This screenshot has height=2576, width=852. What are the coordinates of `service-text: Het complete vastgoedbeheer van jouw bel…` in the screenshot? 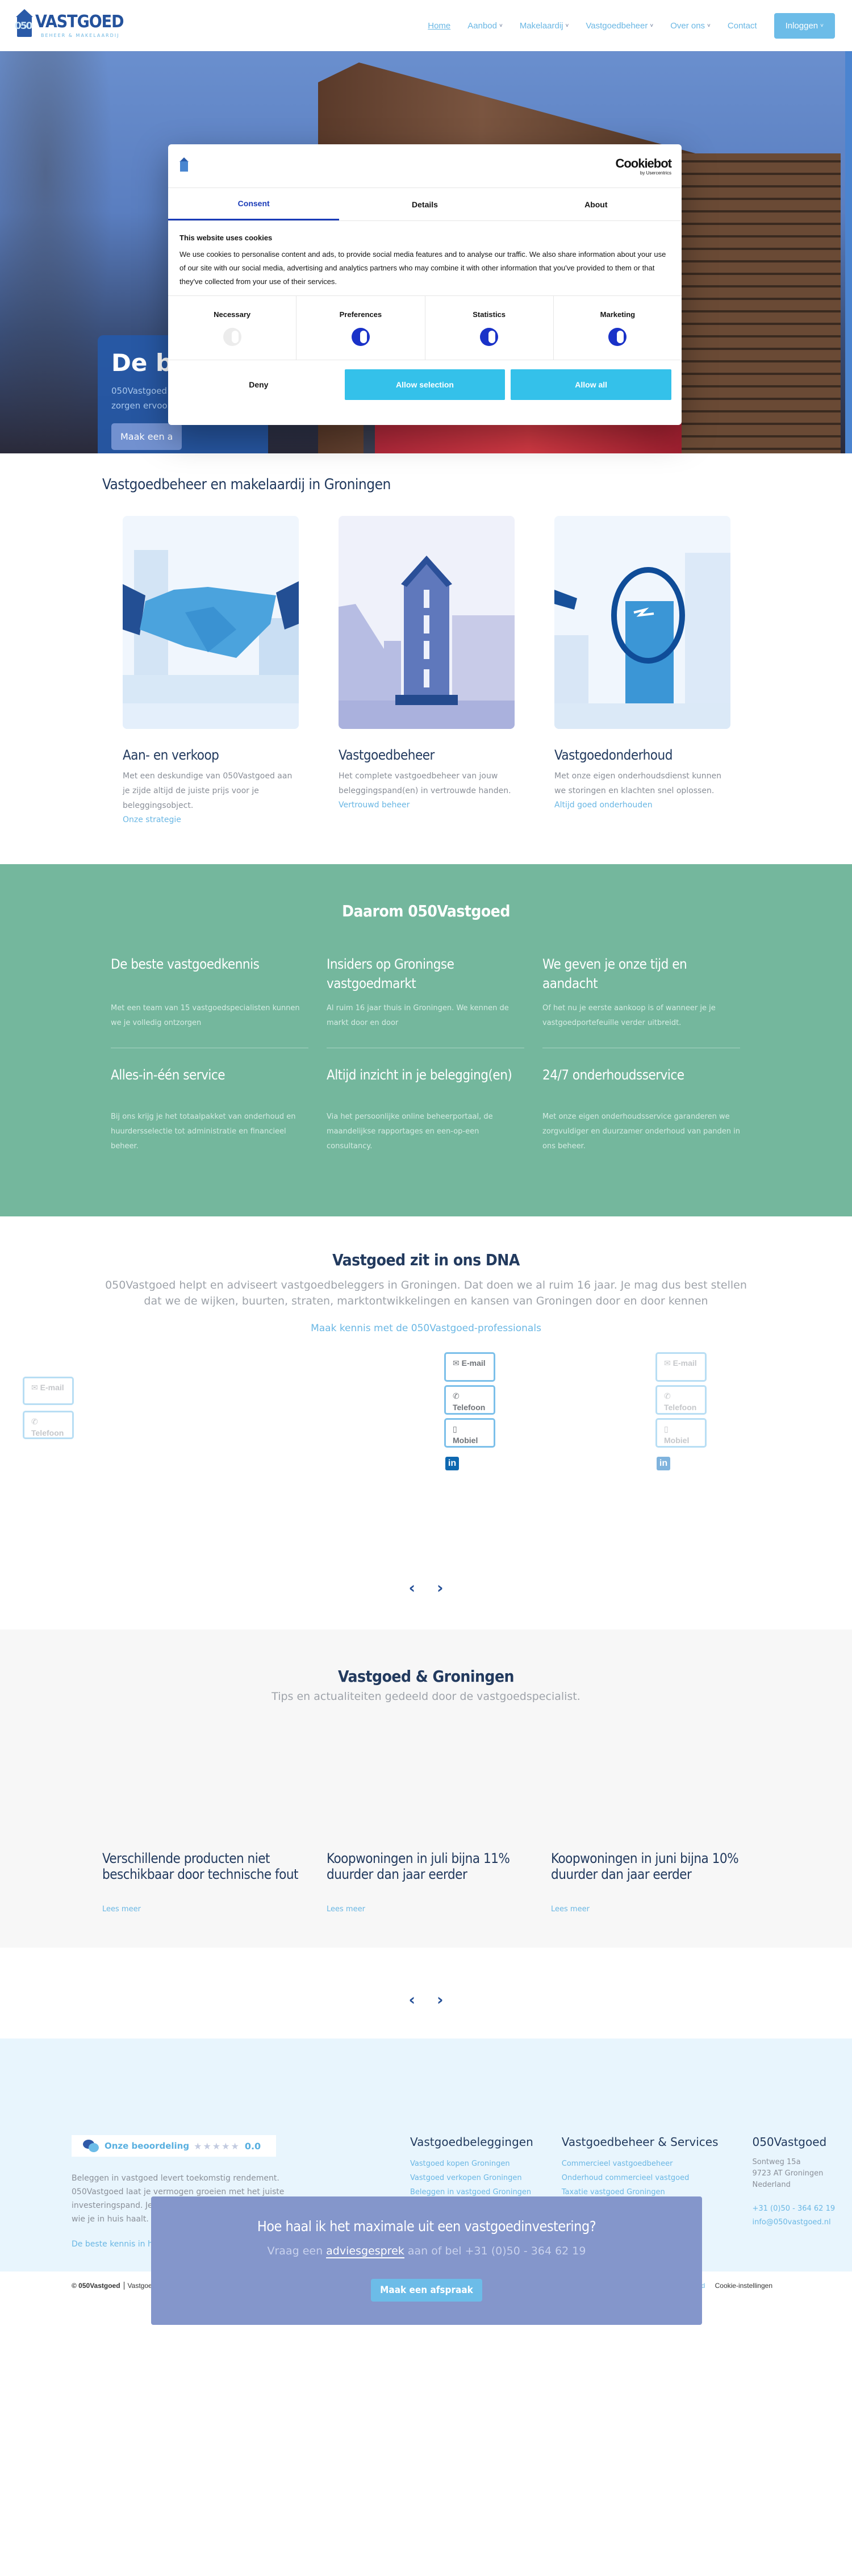 It's located at (425, 783).